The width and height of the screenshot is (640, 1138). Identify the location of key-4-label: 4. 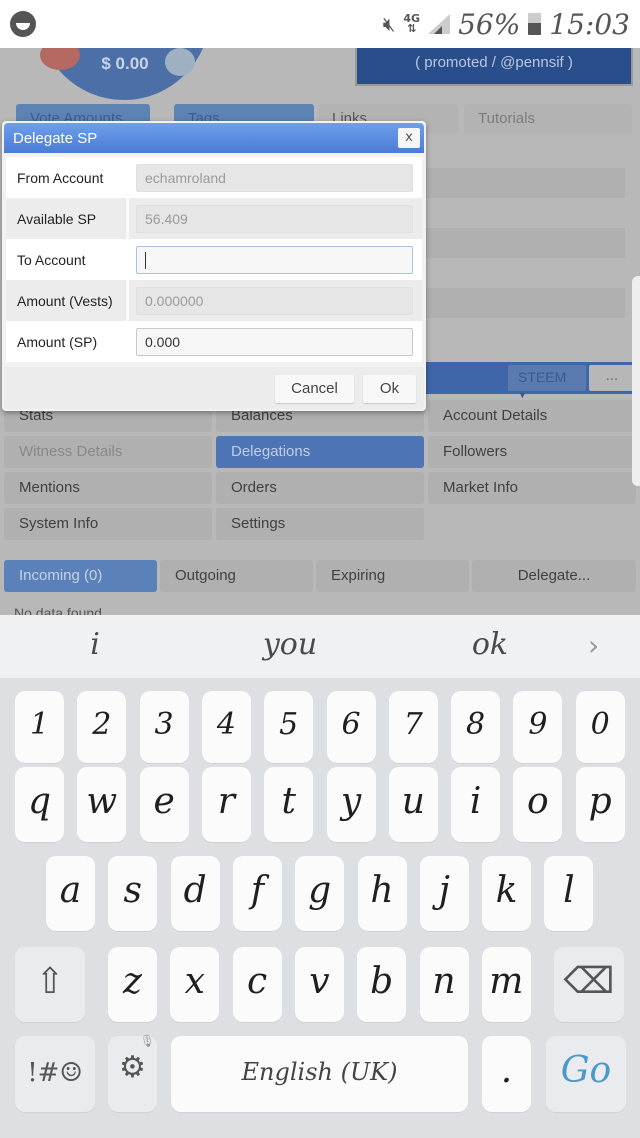
(226, 724).